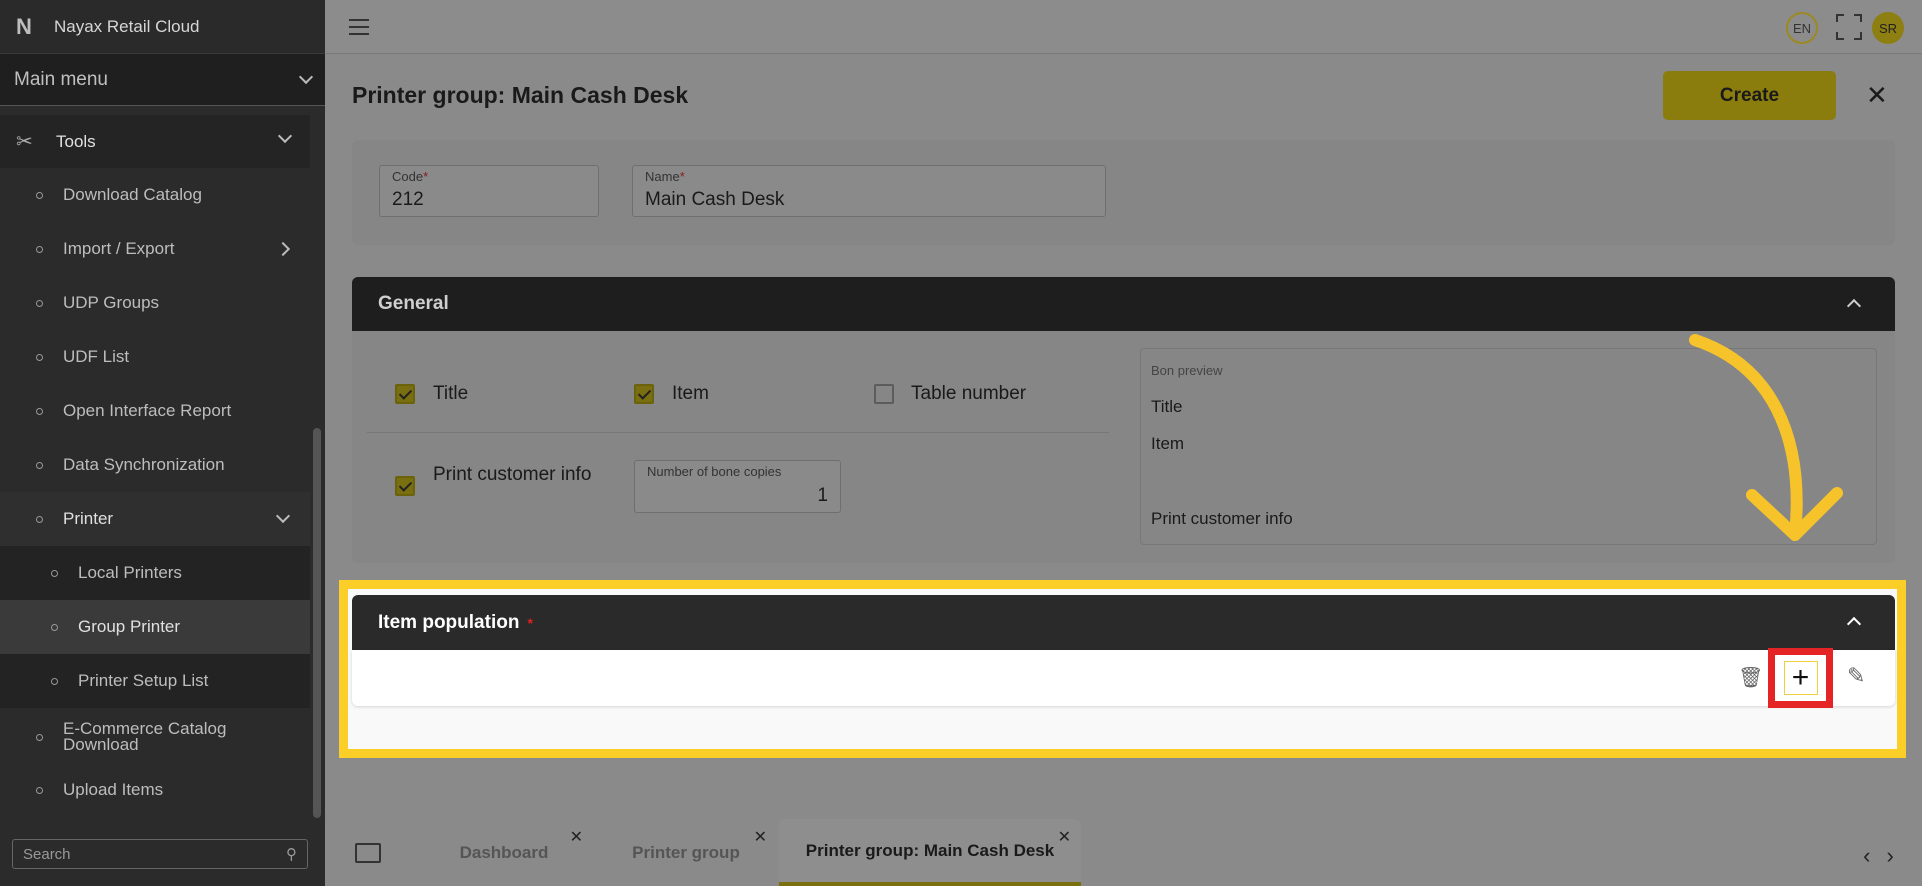 Image resolution: width=1922 pixels, height=886 pixels. What do you see at coordinates (644, 394) in the screenshot?
I see `item-checkbox` at bounding box center [644, 394].